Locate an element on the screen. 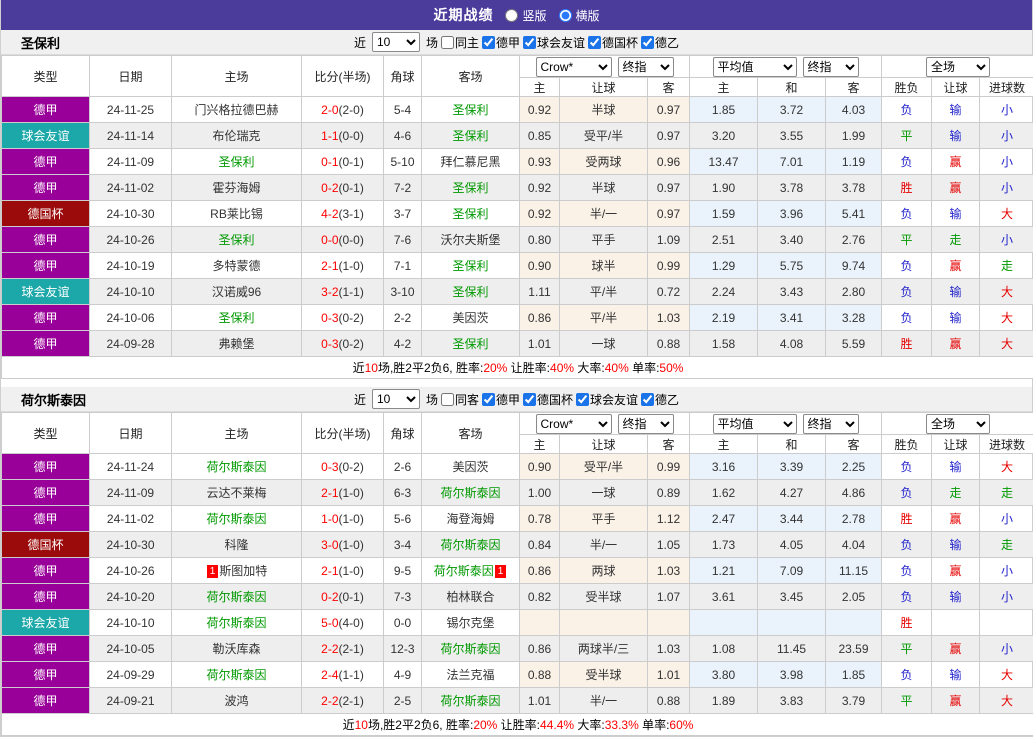 This screenshot has height=737, width=1033. col-result: 胜负 is located at coordinates (907, 444).